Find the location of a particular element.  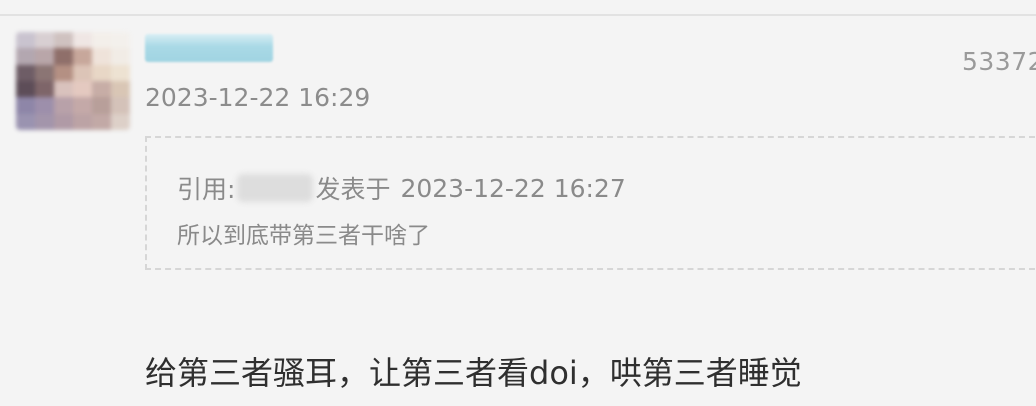

avatar is located at coordinates (73, 81).